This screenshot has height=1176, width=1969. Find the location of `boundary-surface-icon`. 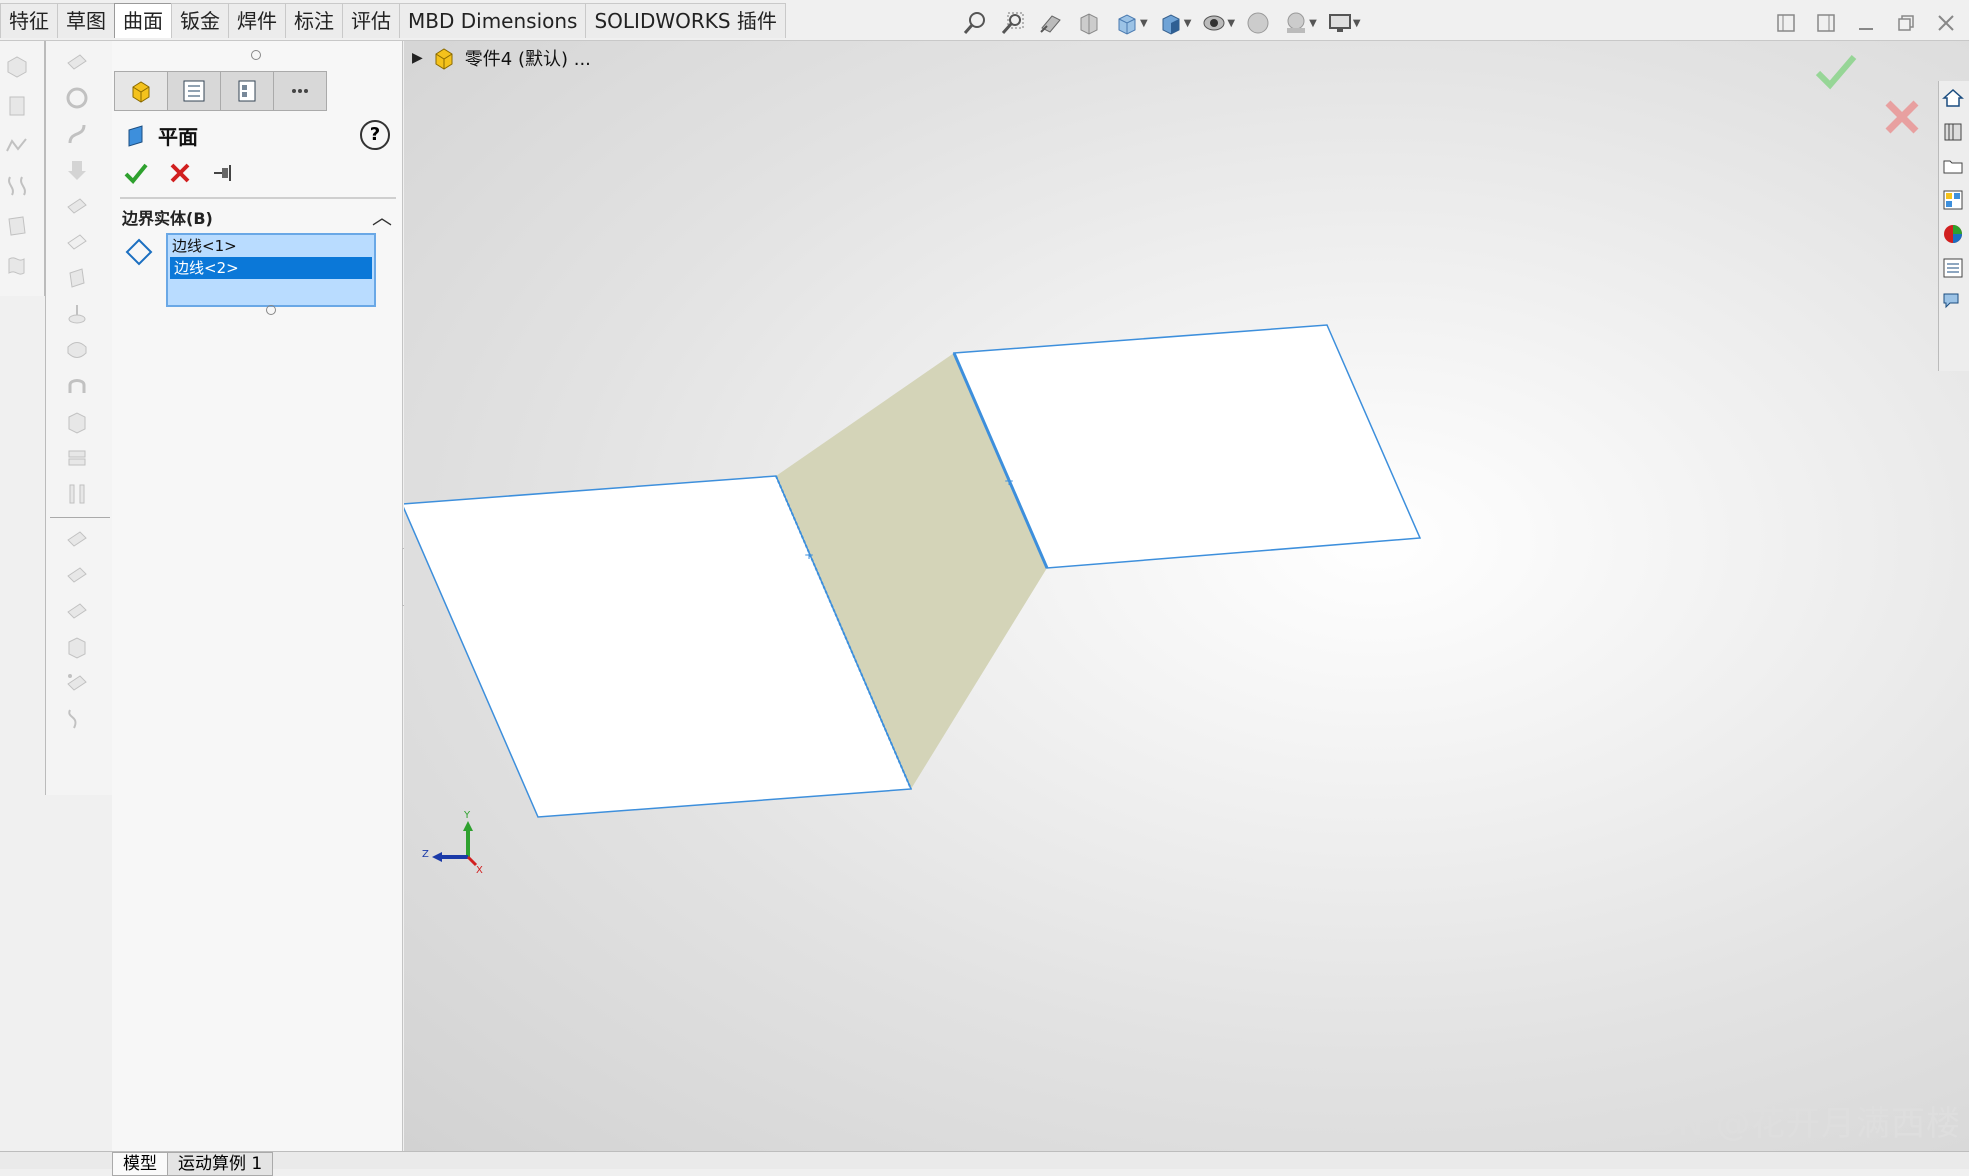

boundary-surface-icon is located at coordinates (17, 226).